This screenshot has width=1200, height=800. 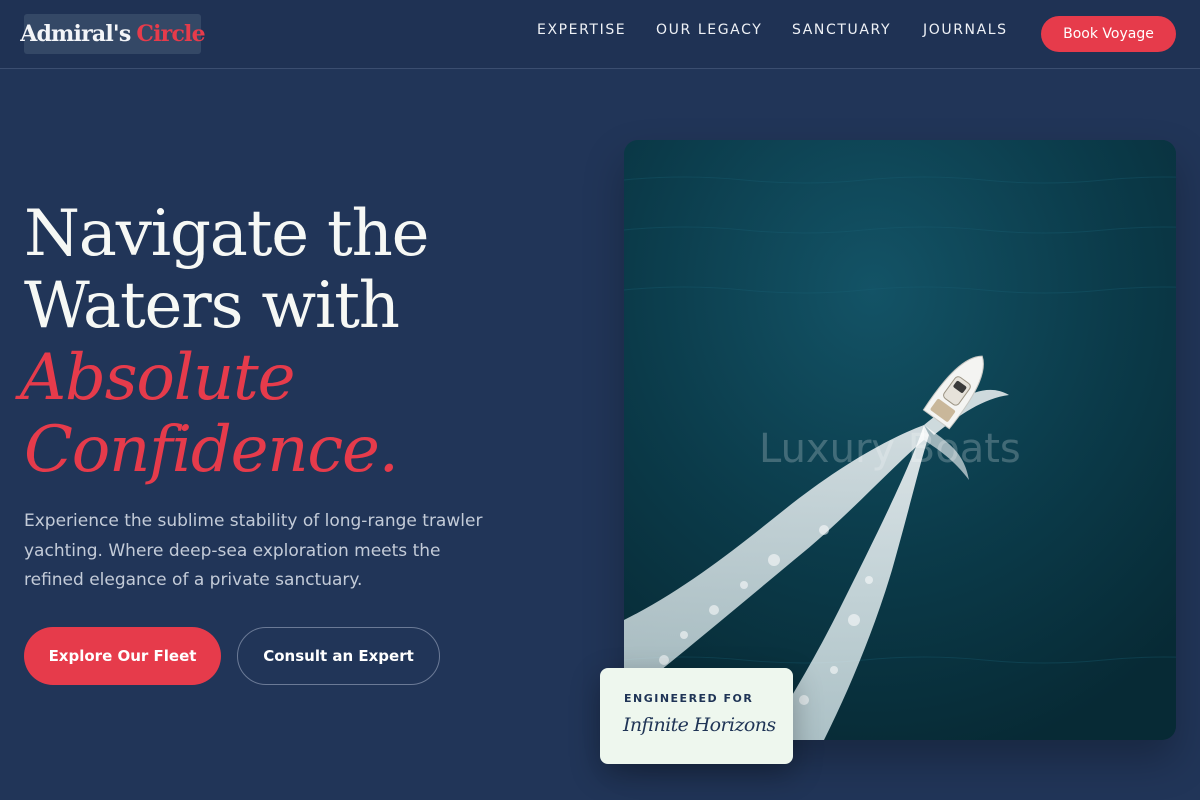 I want to click on badge-kicker: ENGINEERED FOR, so click(x=689, y=698).